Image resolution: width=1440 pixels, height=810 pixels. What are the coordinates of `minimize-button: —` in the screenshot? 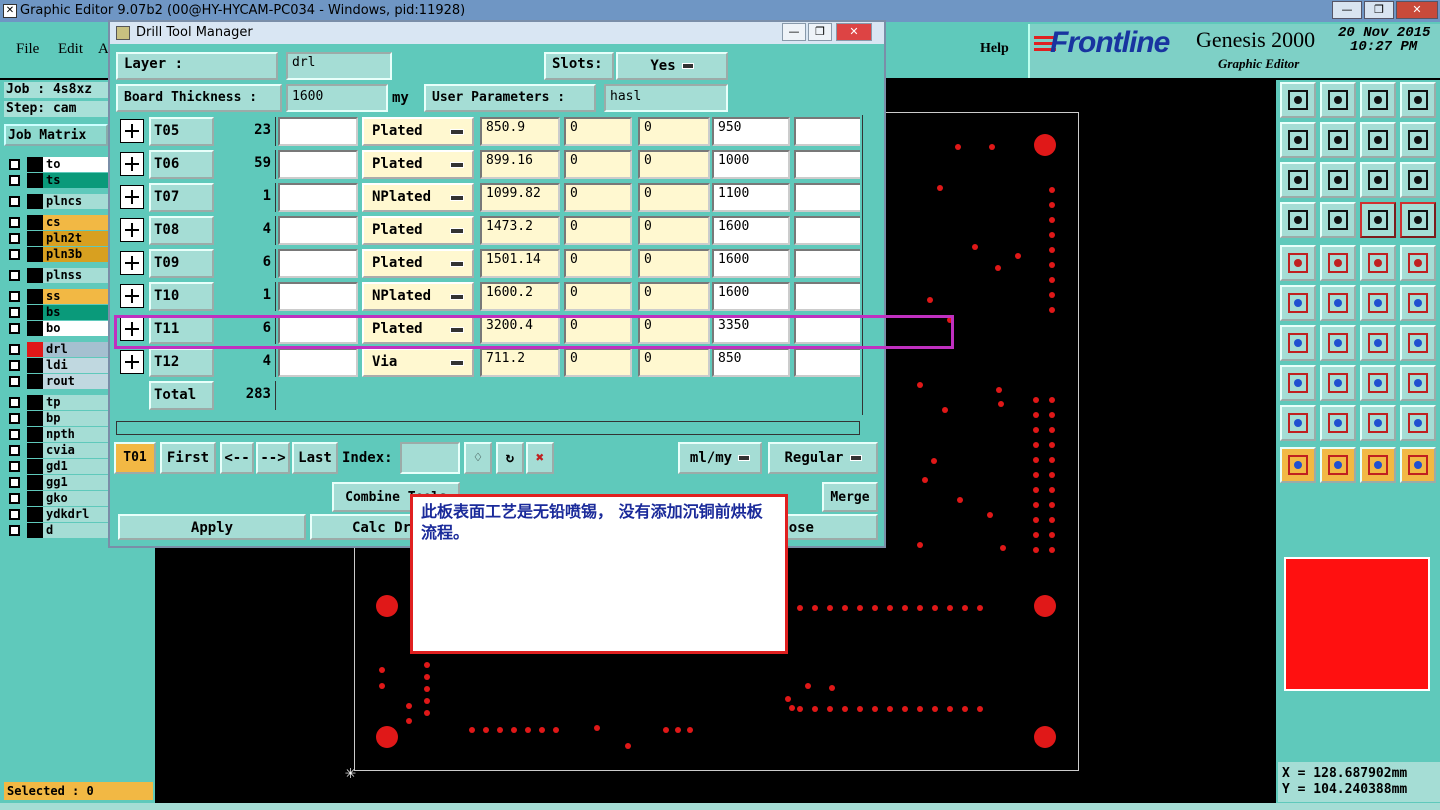 It's located at (1347, 10).